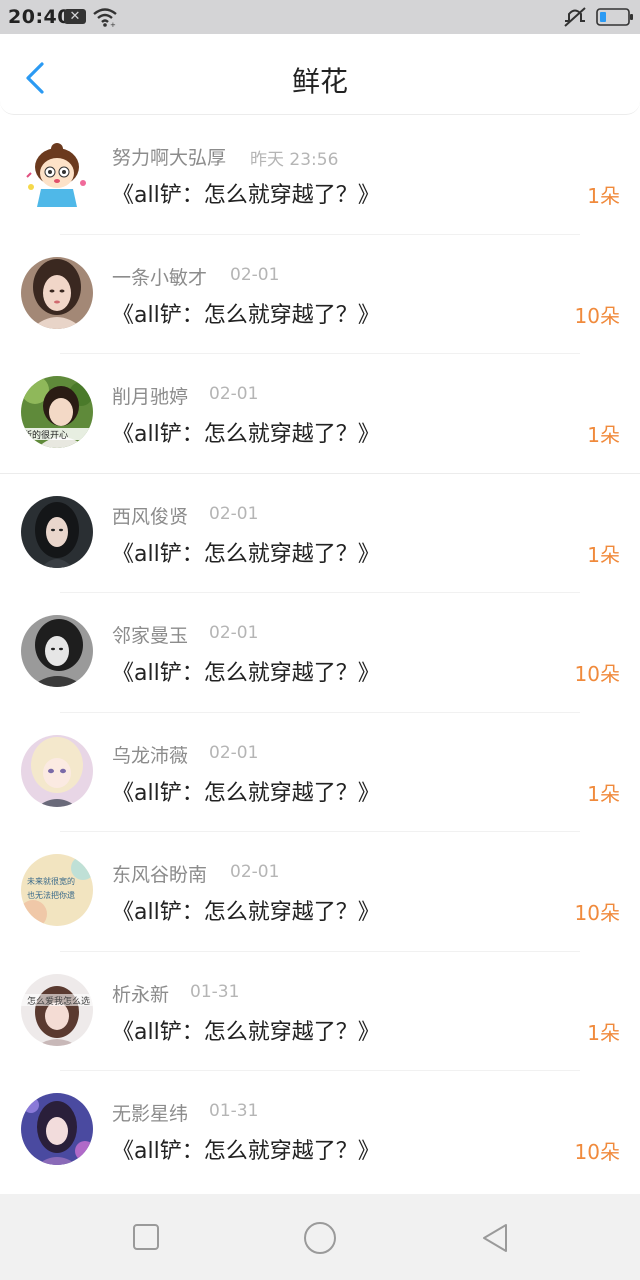 The image size is (640, 1280). What do you see at coordinates (320, 1011) in the screenshot?
I see `list-item: 怎么爱我怎么选 析永新 01-31 《all铲：怎么就穿越了？》 1朵` at bounding box center [320, 1011].